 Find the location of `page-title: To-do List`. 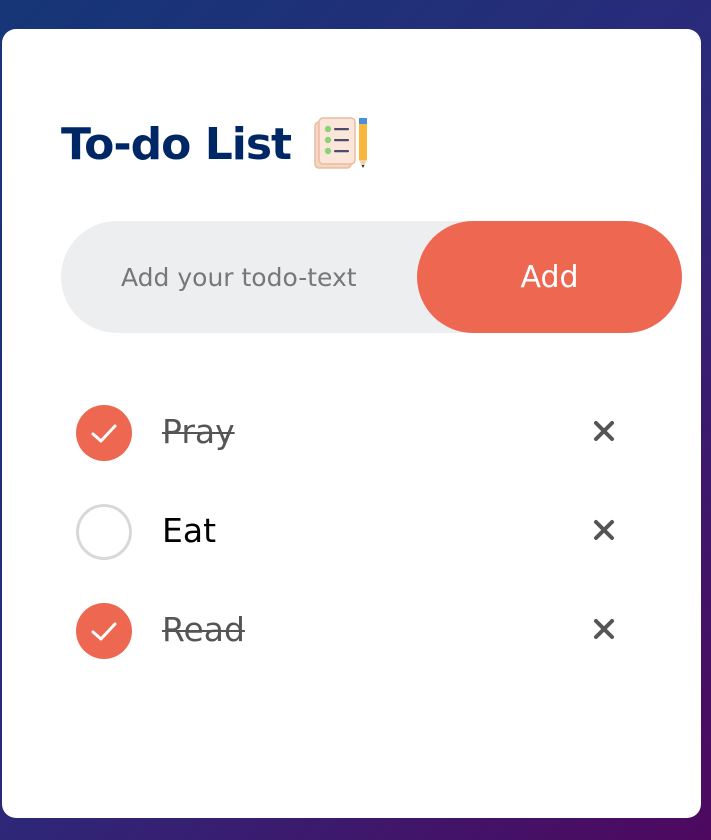

page-title: To-do List is located at coordinates (176, 144).